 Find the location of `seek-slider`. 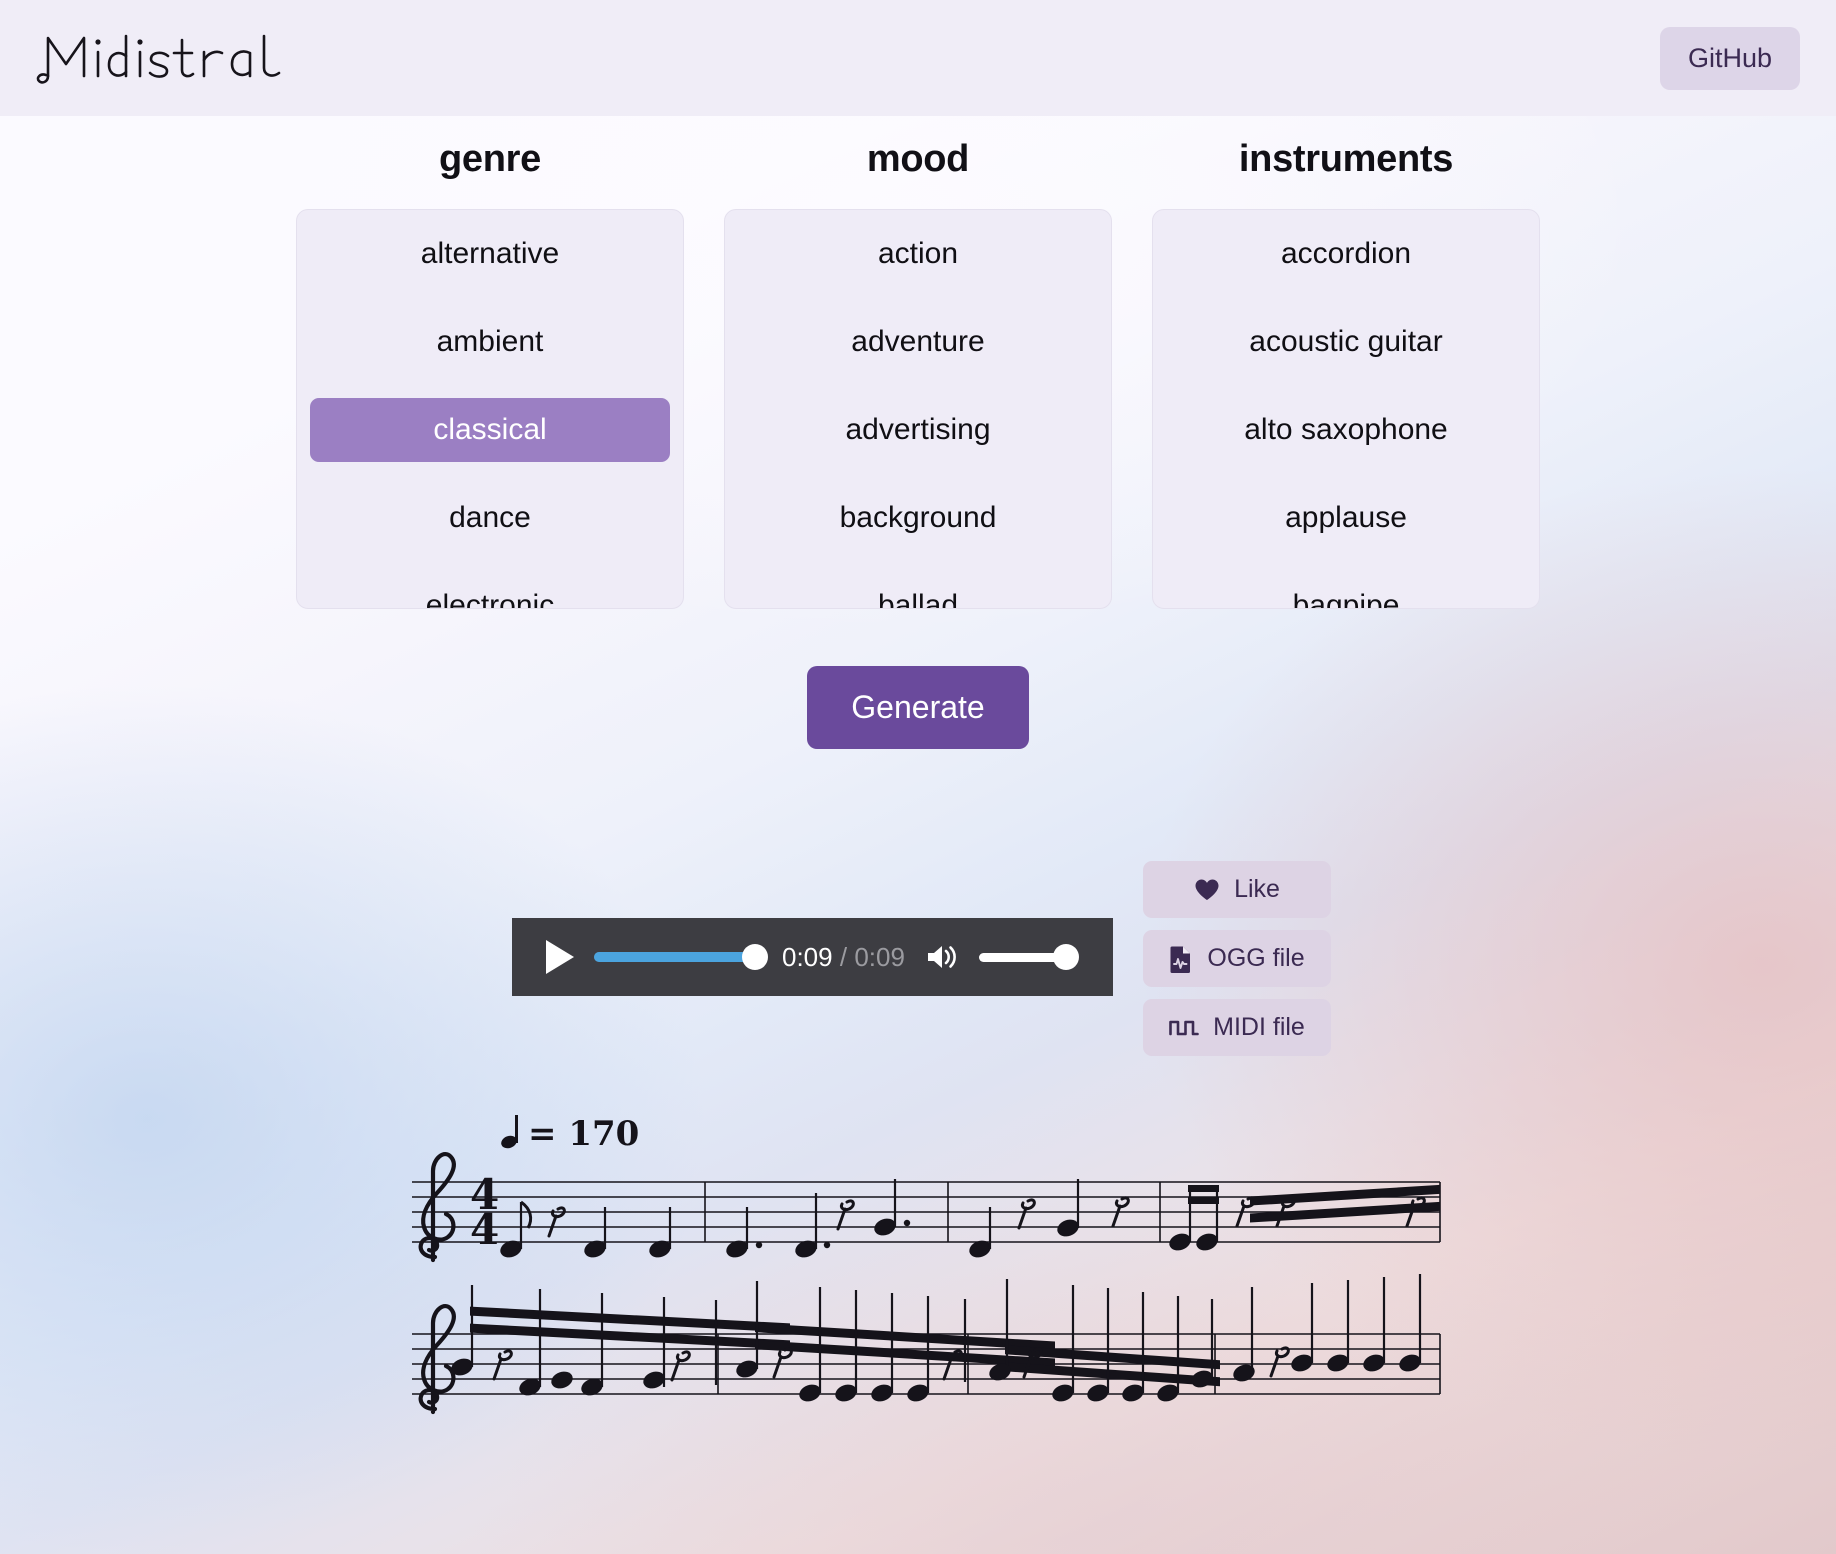

seek-slider is located at coordinates (681, 957).